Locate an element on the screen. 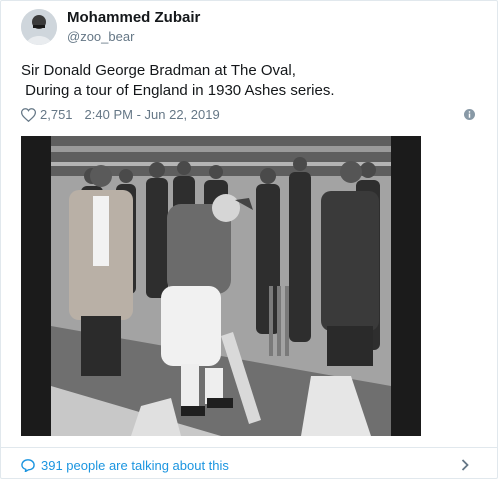  speech-bubble-icon is located at coordinates (28, 465).